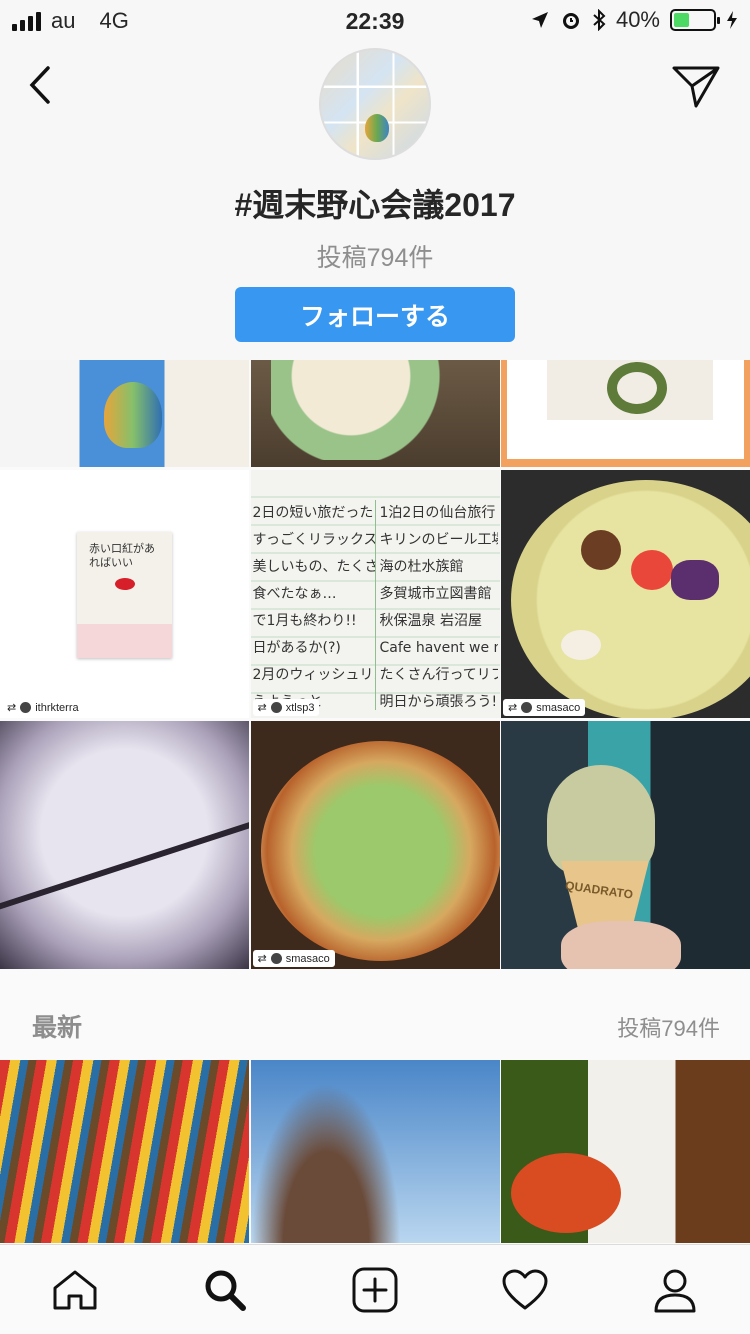  I want to click on hashtag-avatar, so click(375, 104).